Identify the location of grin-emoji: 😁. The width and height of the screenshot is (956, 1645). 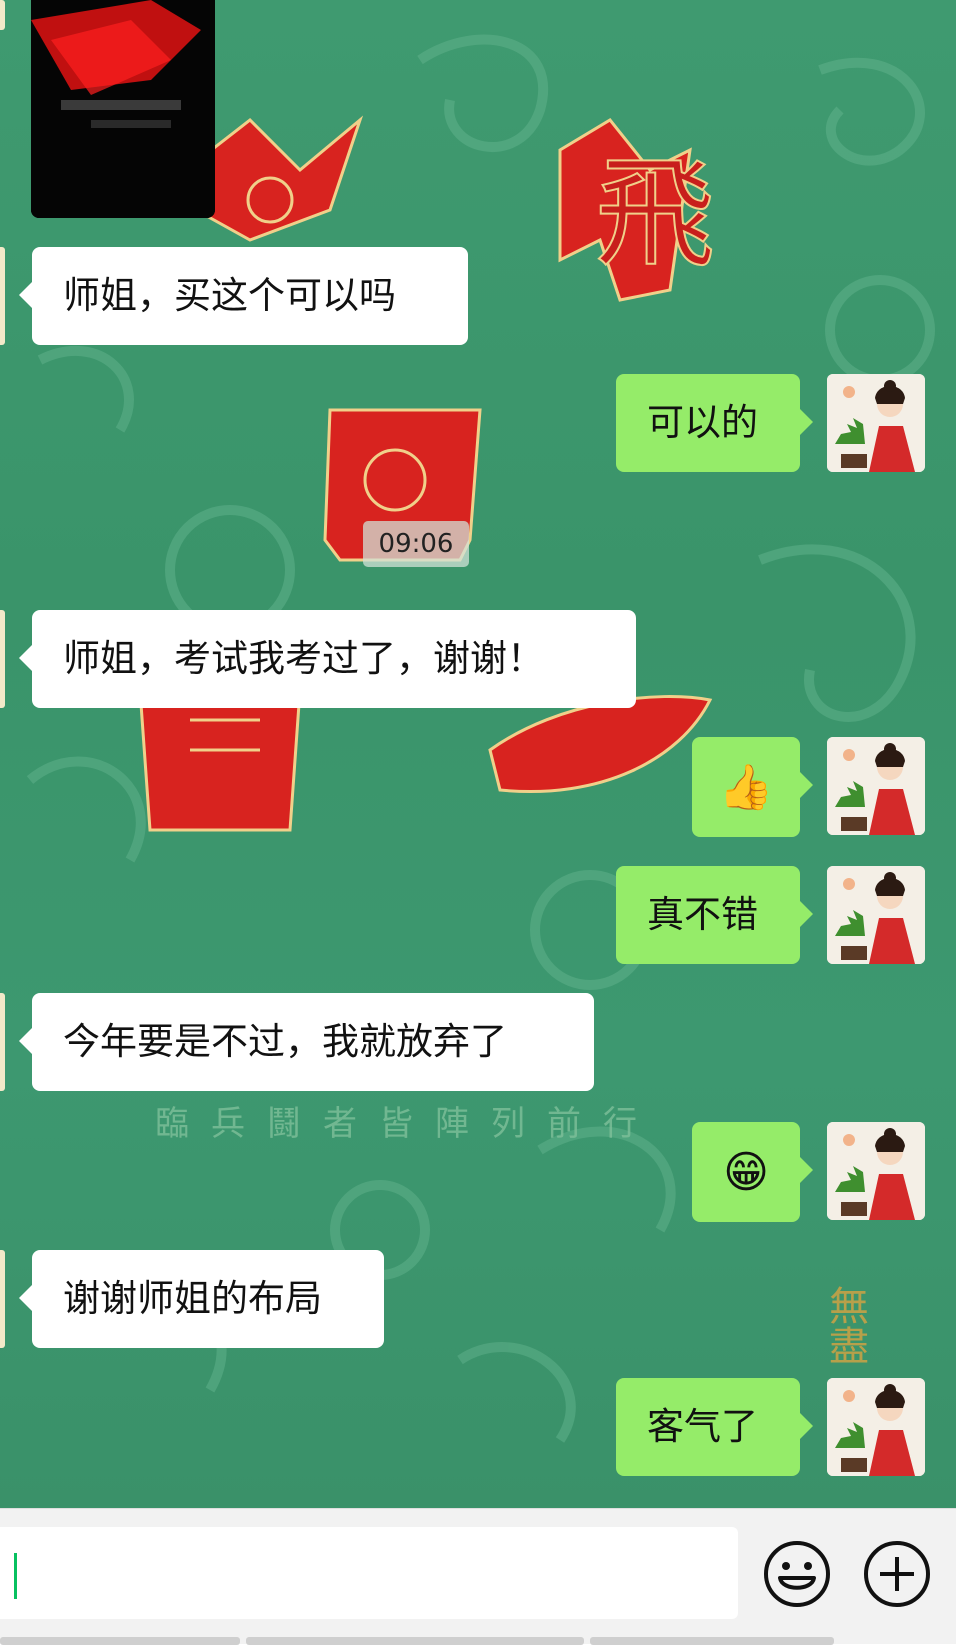
(746, 1172).